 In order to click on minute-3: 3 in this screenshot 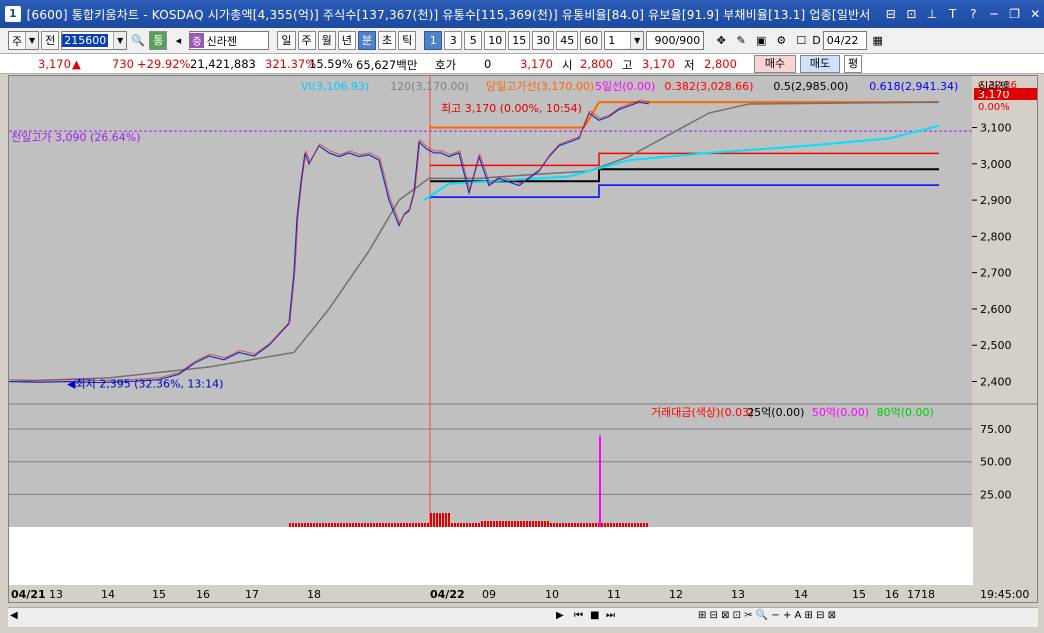, I will do `click(453, 40)`.